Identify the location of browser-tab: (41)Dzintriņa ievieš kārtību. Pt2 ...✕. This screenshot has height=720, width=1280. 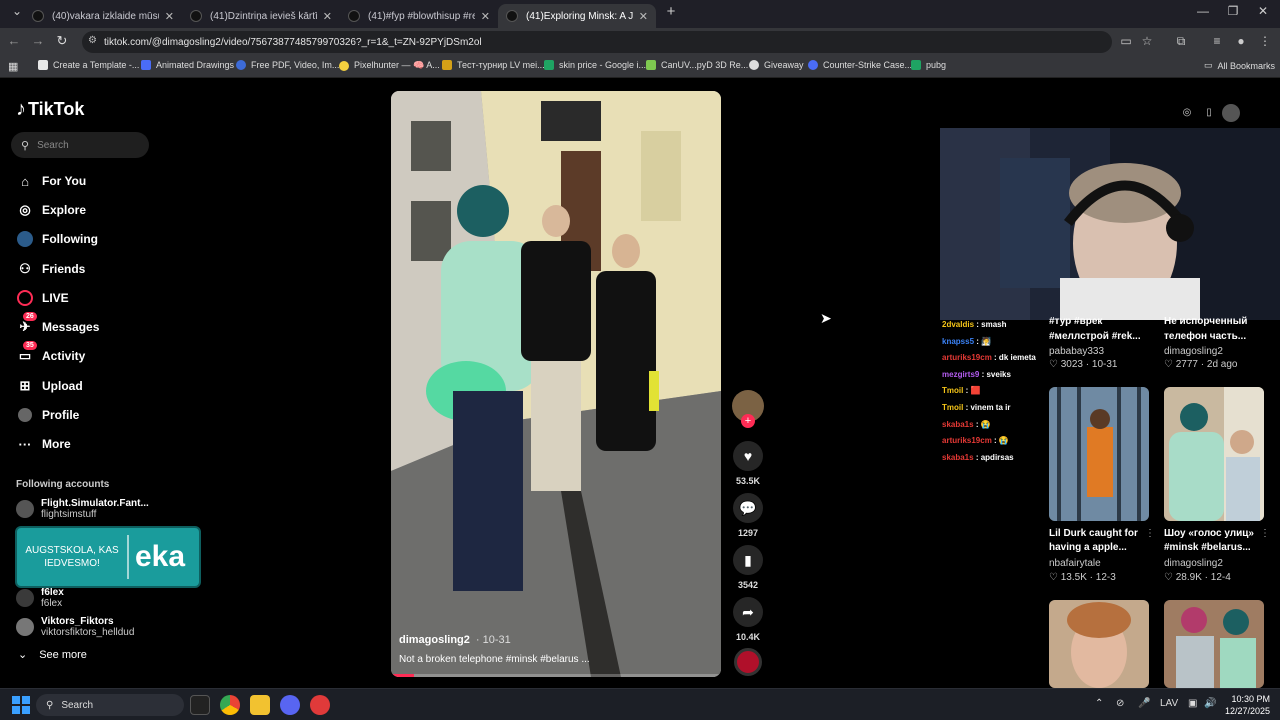
(261, 16).